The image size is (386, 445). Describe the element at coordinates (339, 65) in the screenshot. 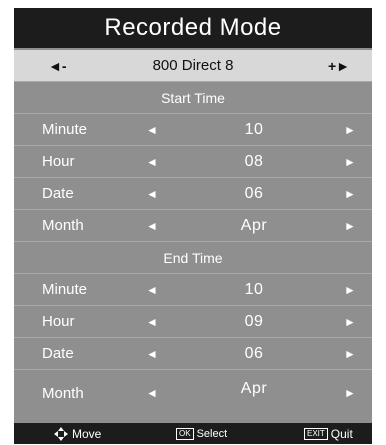

I see `channel-next-button: +►` at that location.